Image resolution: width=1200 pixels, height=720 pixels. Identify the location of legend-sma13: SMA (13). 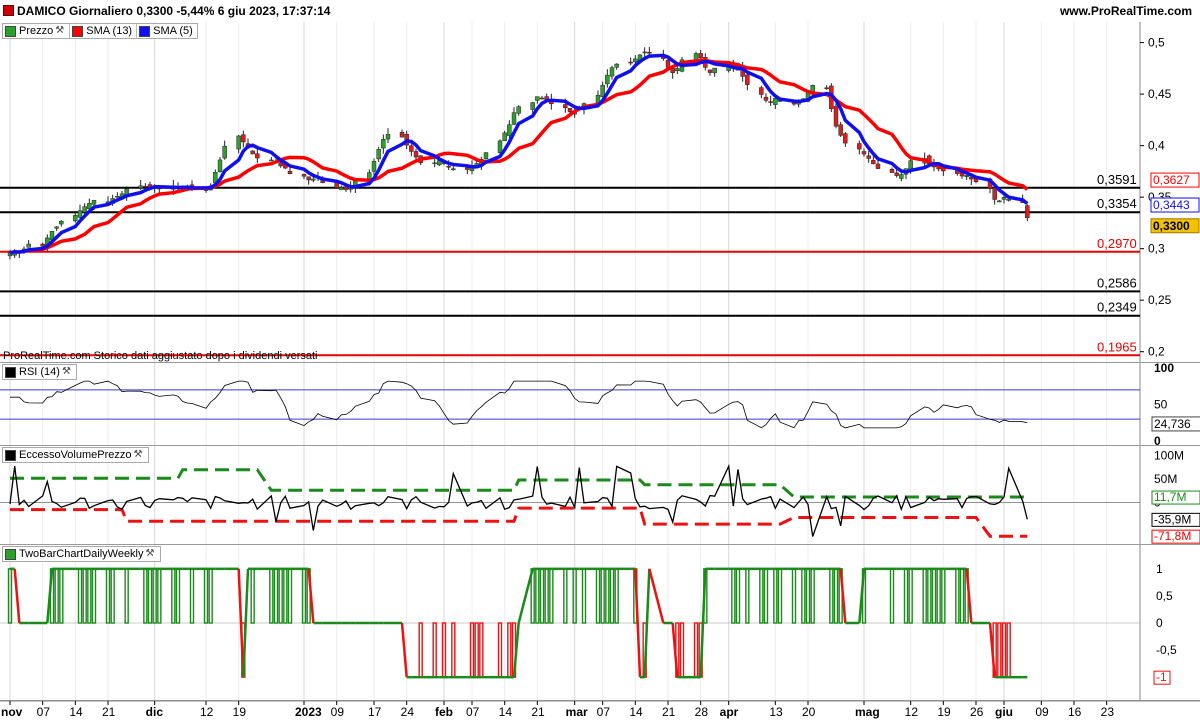
(104, 31).